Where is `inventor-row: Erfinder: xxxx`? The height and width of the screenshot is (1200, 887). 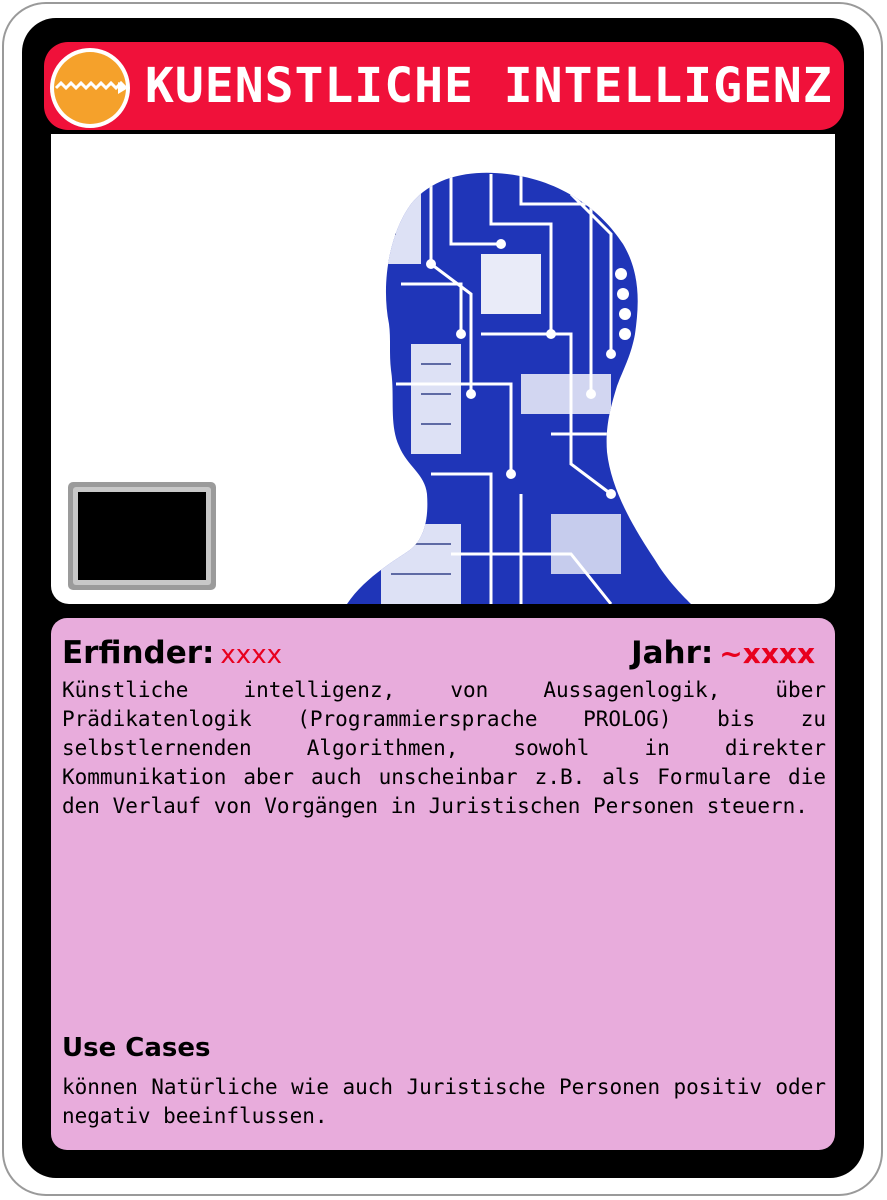
inventor-row: Erfinder: xxxx is located at coordinates (172, 654).